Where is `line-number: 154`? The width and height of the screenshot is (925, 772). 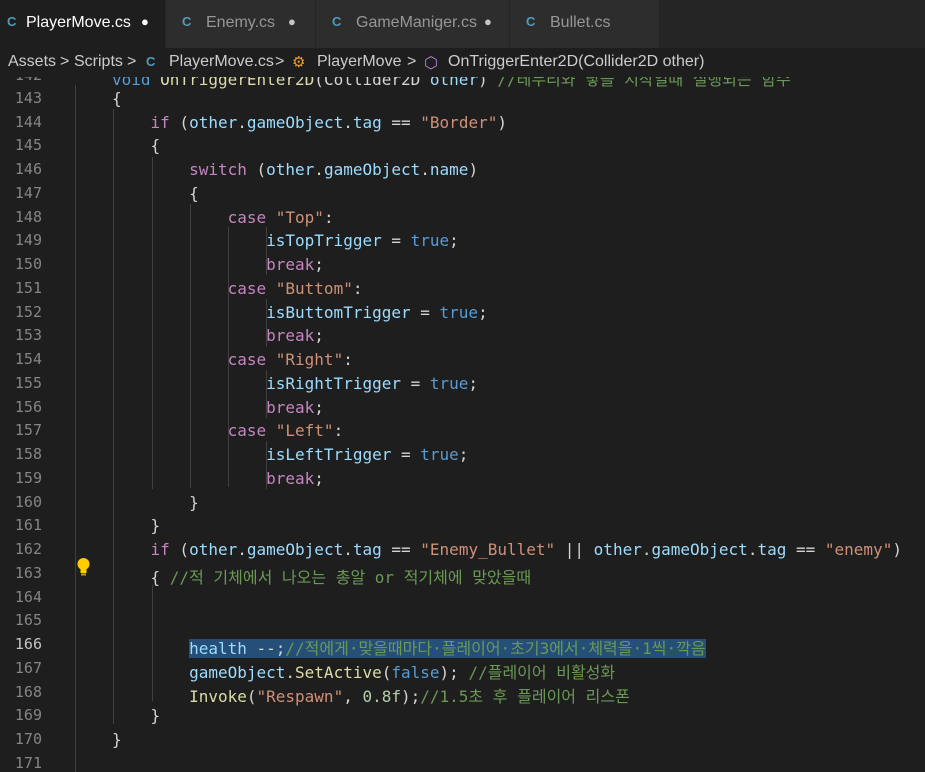 line-number: 154 is located at coordinates (28, 359).